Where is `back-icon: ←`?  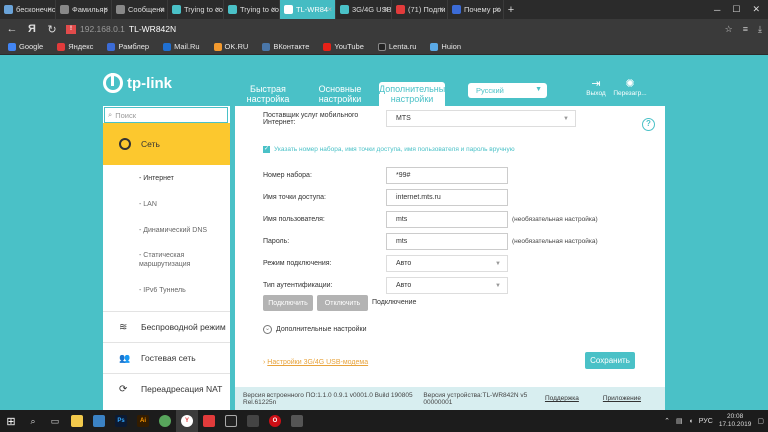 back-icon: ← is located at coordinates (12, 29).